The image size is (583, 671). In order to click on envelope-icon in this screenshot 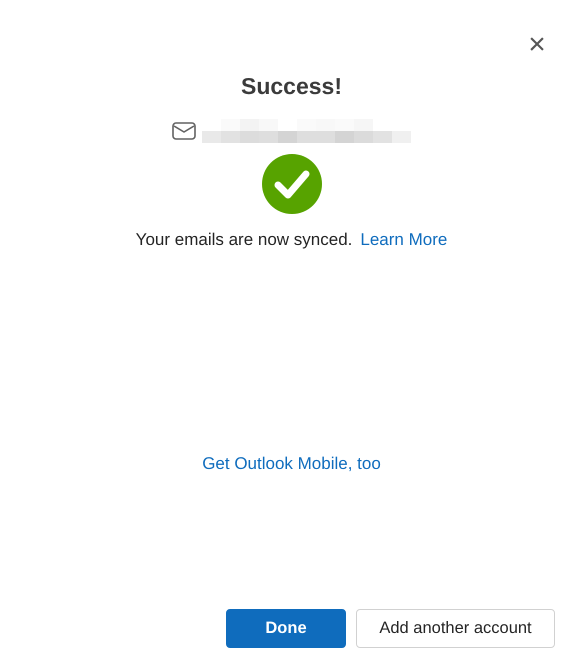, I will do `click(184, 131)`.